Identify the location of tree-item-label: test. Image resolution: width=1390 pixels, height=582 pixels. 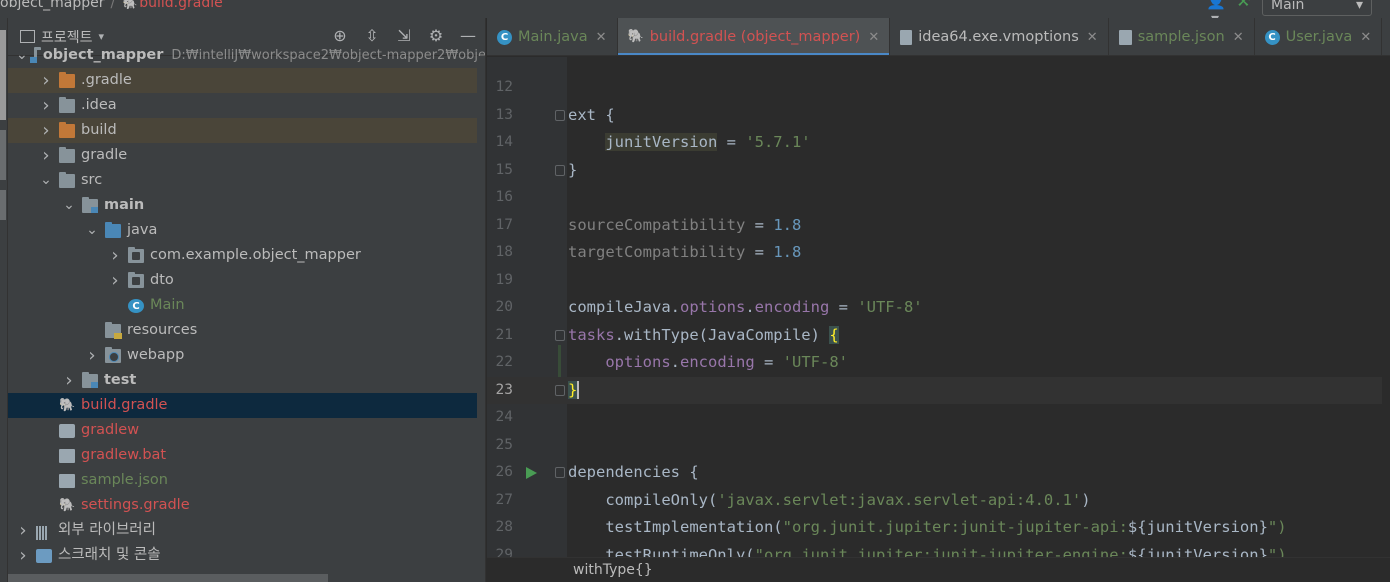
(120, 380).